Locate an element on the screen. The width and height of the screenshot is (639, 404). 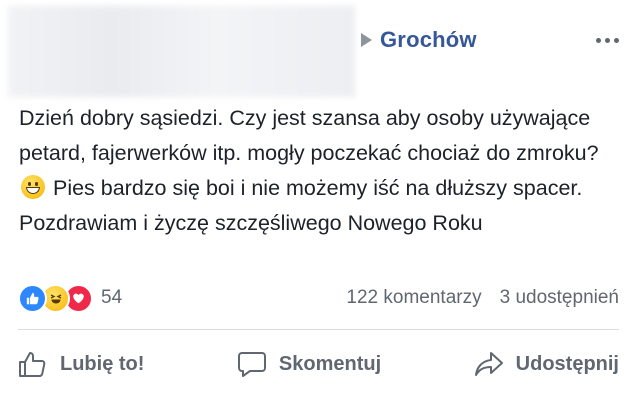
divider is located at coordinates (318, 329).